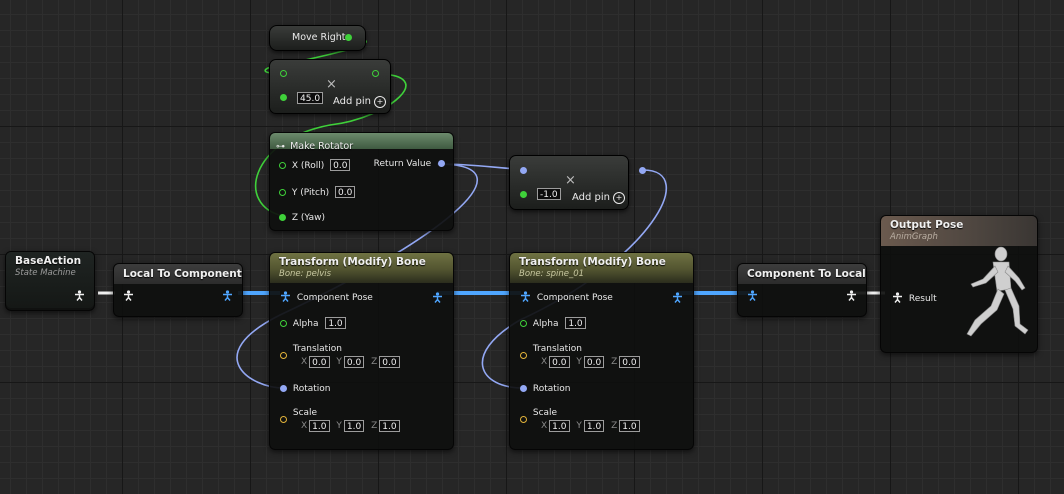 The height and width of the screenshot is (494, 1064). Describe the element at coordinates (997, 291) in the screenshot. I see `mannequin-icon` at that location.